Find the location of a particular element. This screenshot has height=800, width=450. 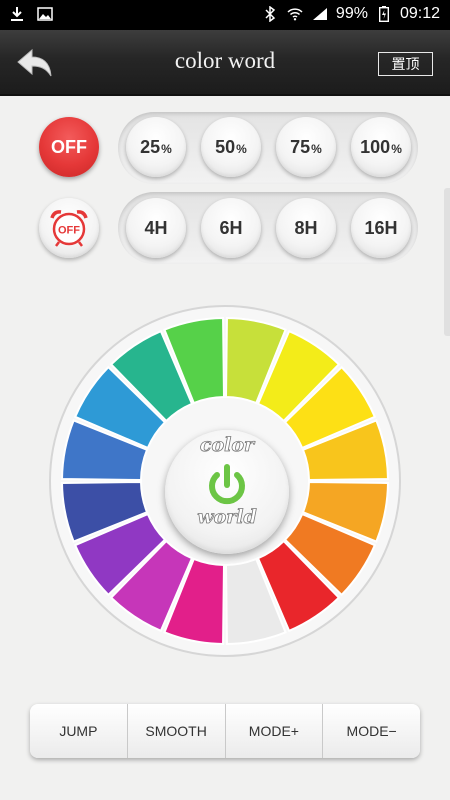

brightness-value: 50 is located at coordinates (225, 146).